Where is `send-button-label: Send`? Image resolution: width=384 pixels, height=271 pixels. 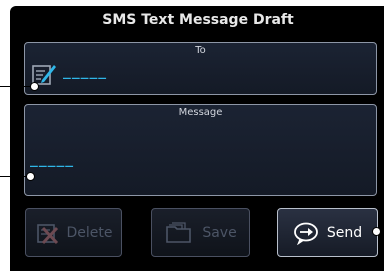 send-button-label: Send is located at coordinates (344, 232).